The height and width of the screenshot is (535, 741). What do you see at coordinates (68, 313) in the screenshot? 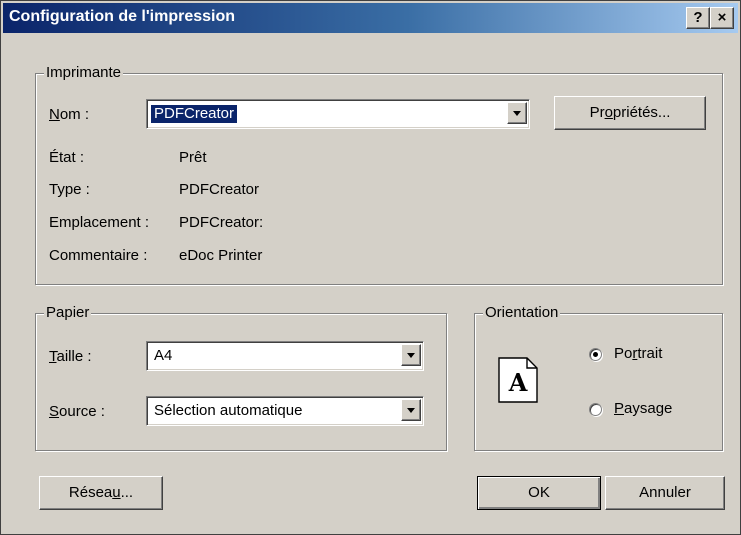
I see `paper-group-label: Papier` at bounding box center [68, 313].